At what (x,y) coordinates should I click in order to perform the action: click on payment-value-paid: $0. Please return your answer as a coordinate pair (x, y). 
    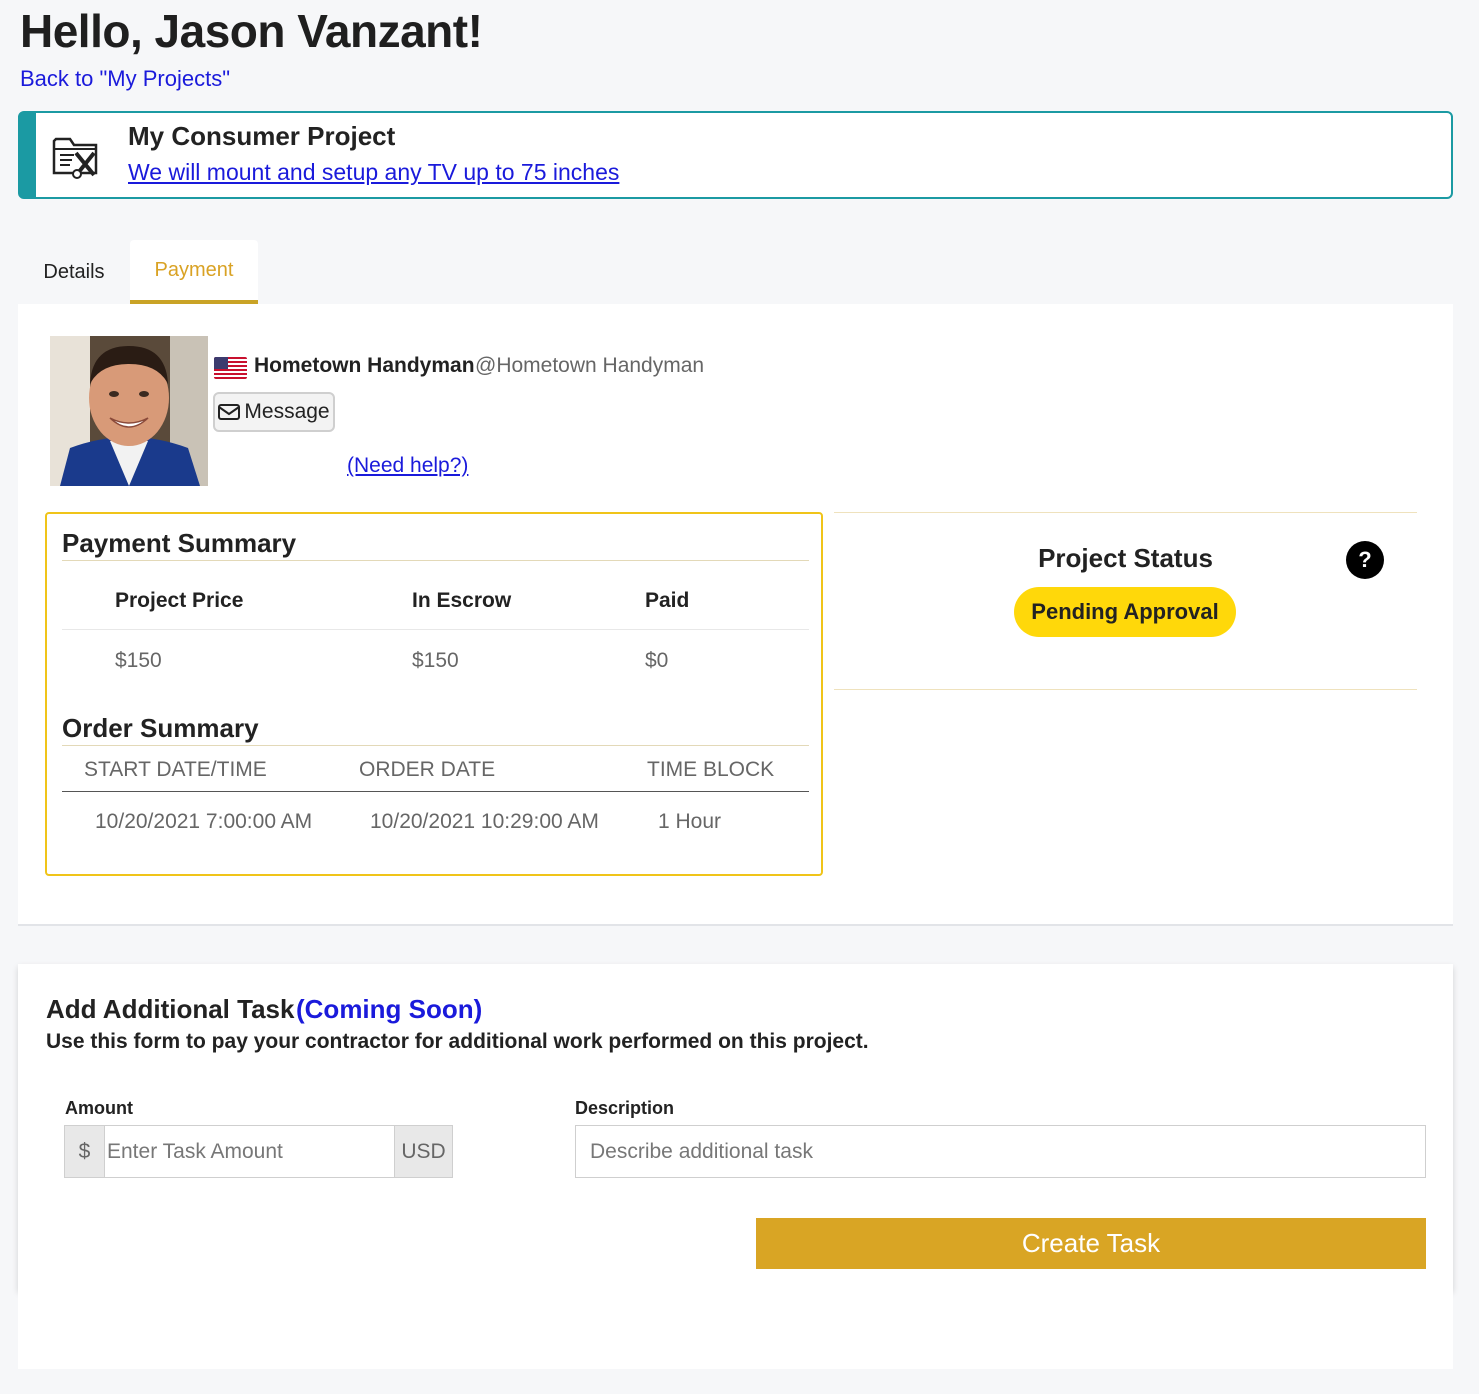
    Looking at the image, I should click on (657, 660).